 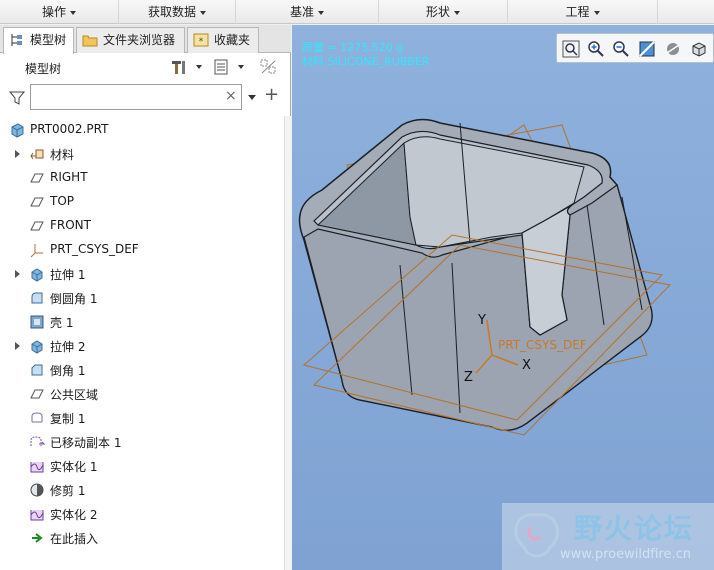 I want to click on show-list-icon, so click(x=222, y=67).